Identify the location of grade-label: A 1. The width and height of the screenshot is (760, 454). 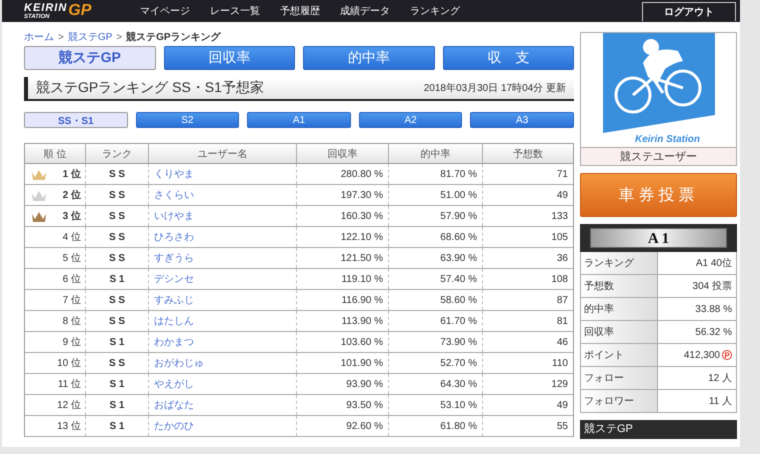
(658, 238).